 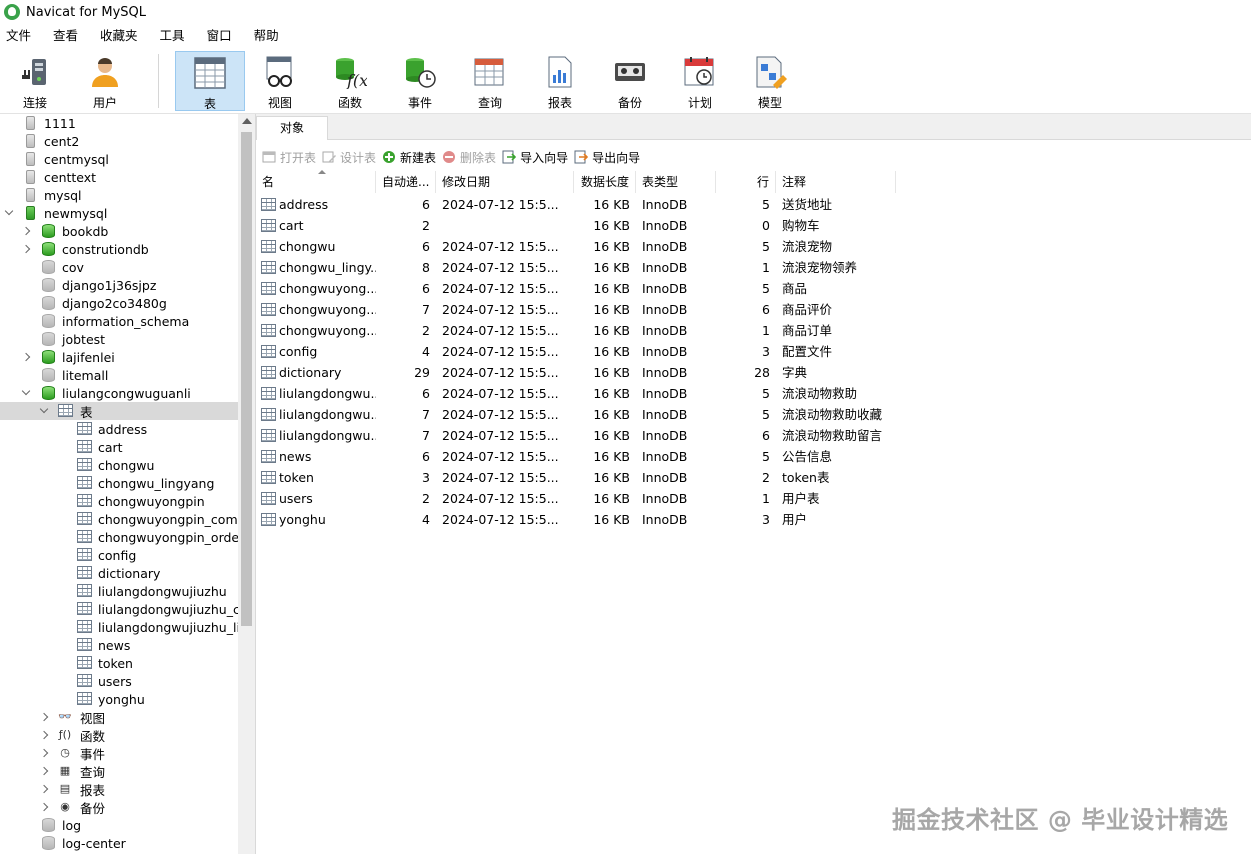 What do you see at coordinates (630, 81) in the screenshot?
I see `toolbar-backup-tape-button: 备份` at bounding box center [630, 81].